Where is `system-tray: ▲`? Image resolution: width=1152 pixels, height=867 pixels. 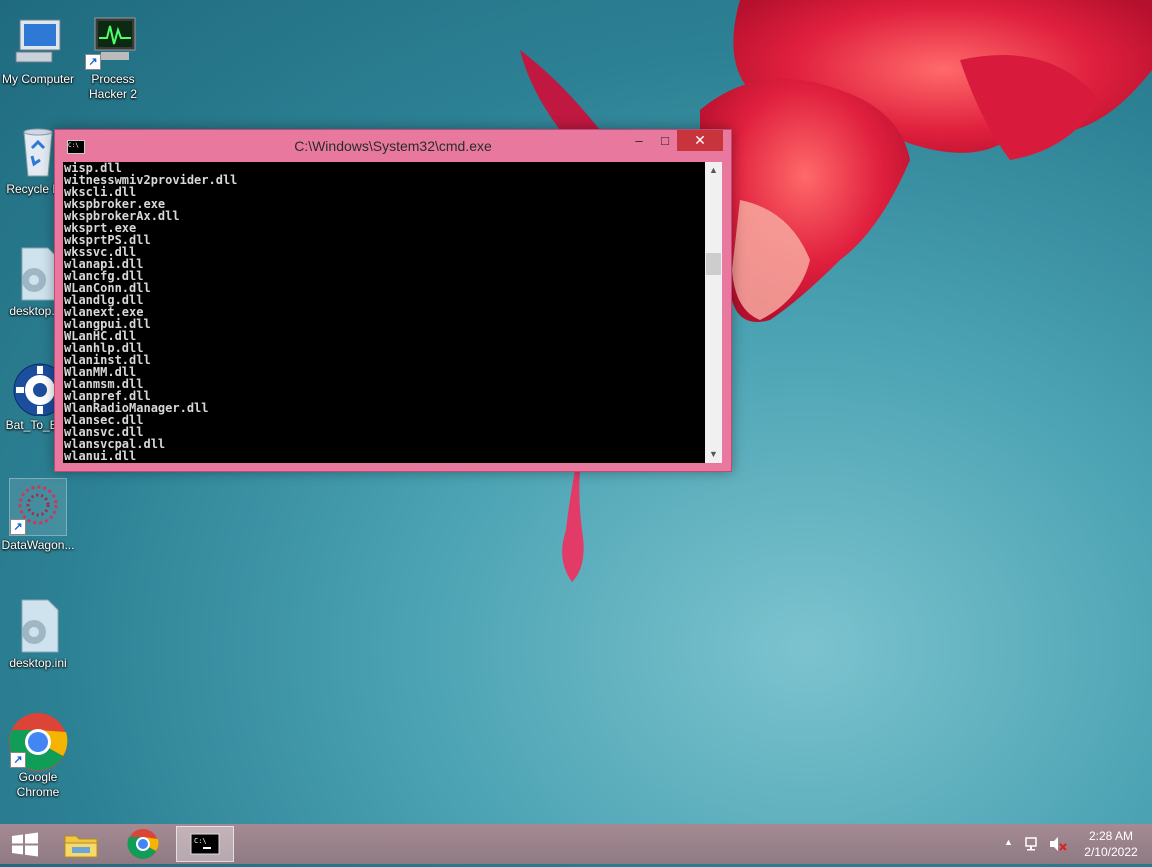
system-tray: ▲ is located at coordinates (1038, 844).